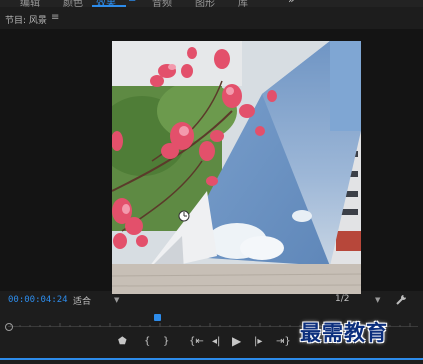  I want to click on tab-audio: 音频, so click(162, 3).